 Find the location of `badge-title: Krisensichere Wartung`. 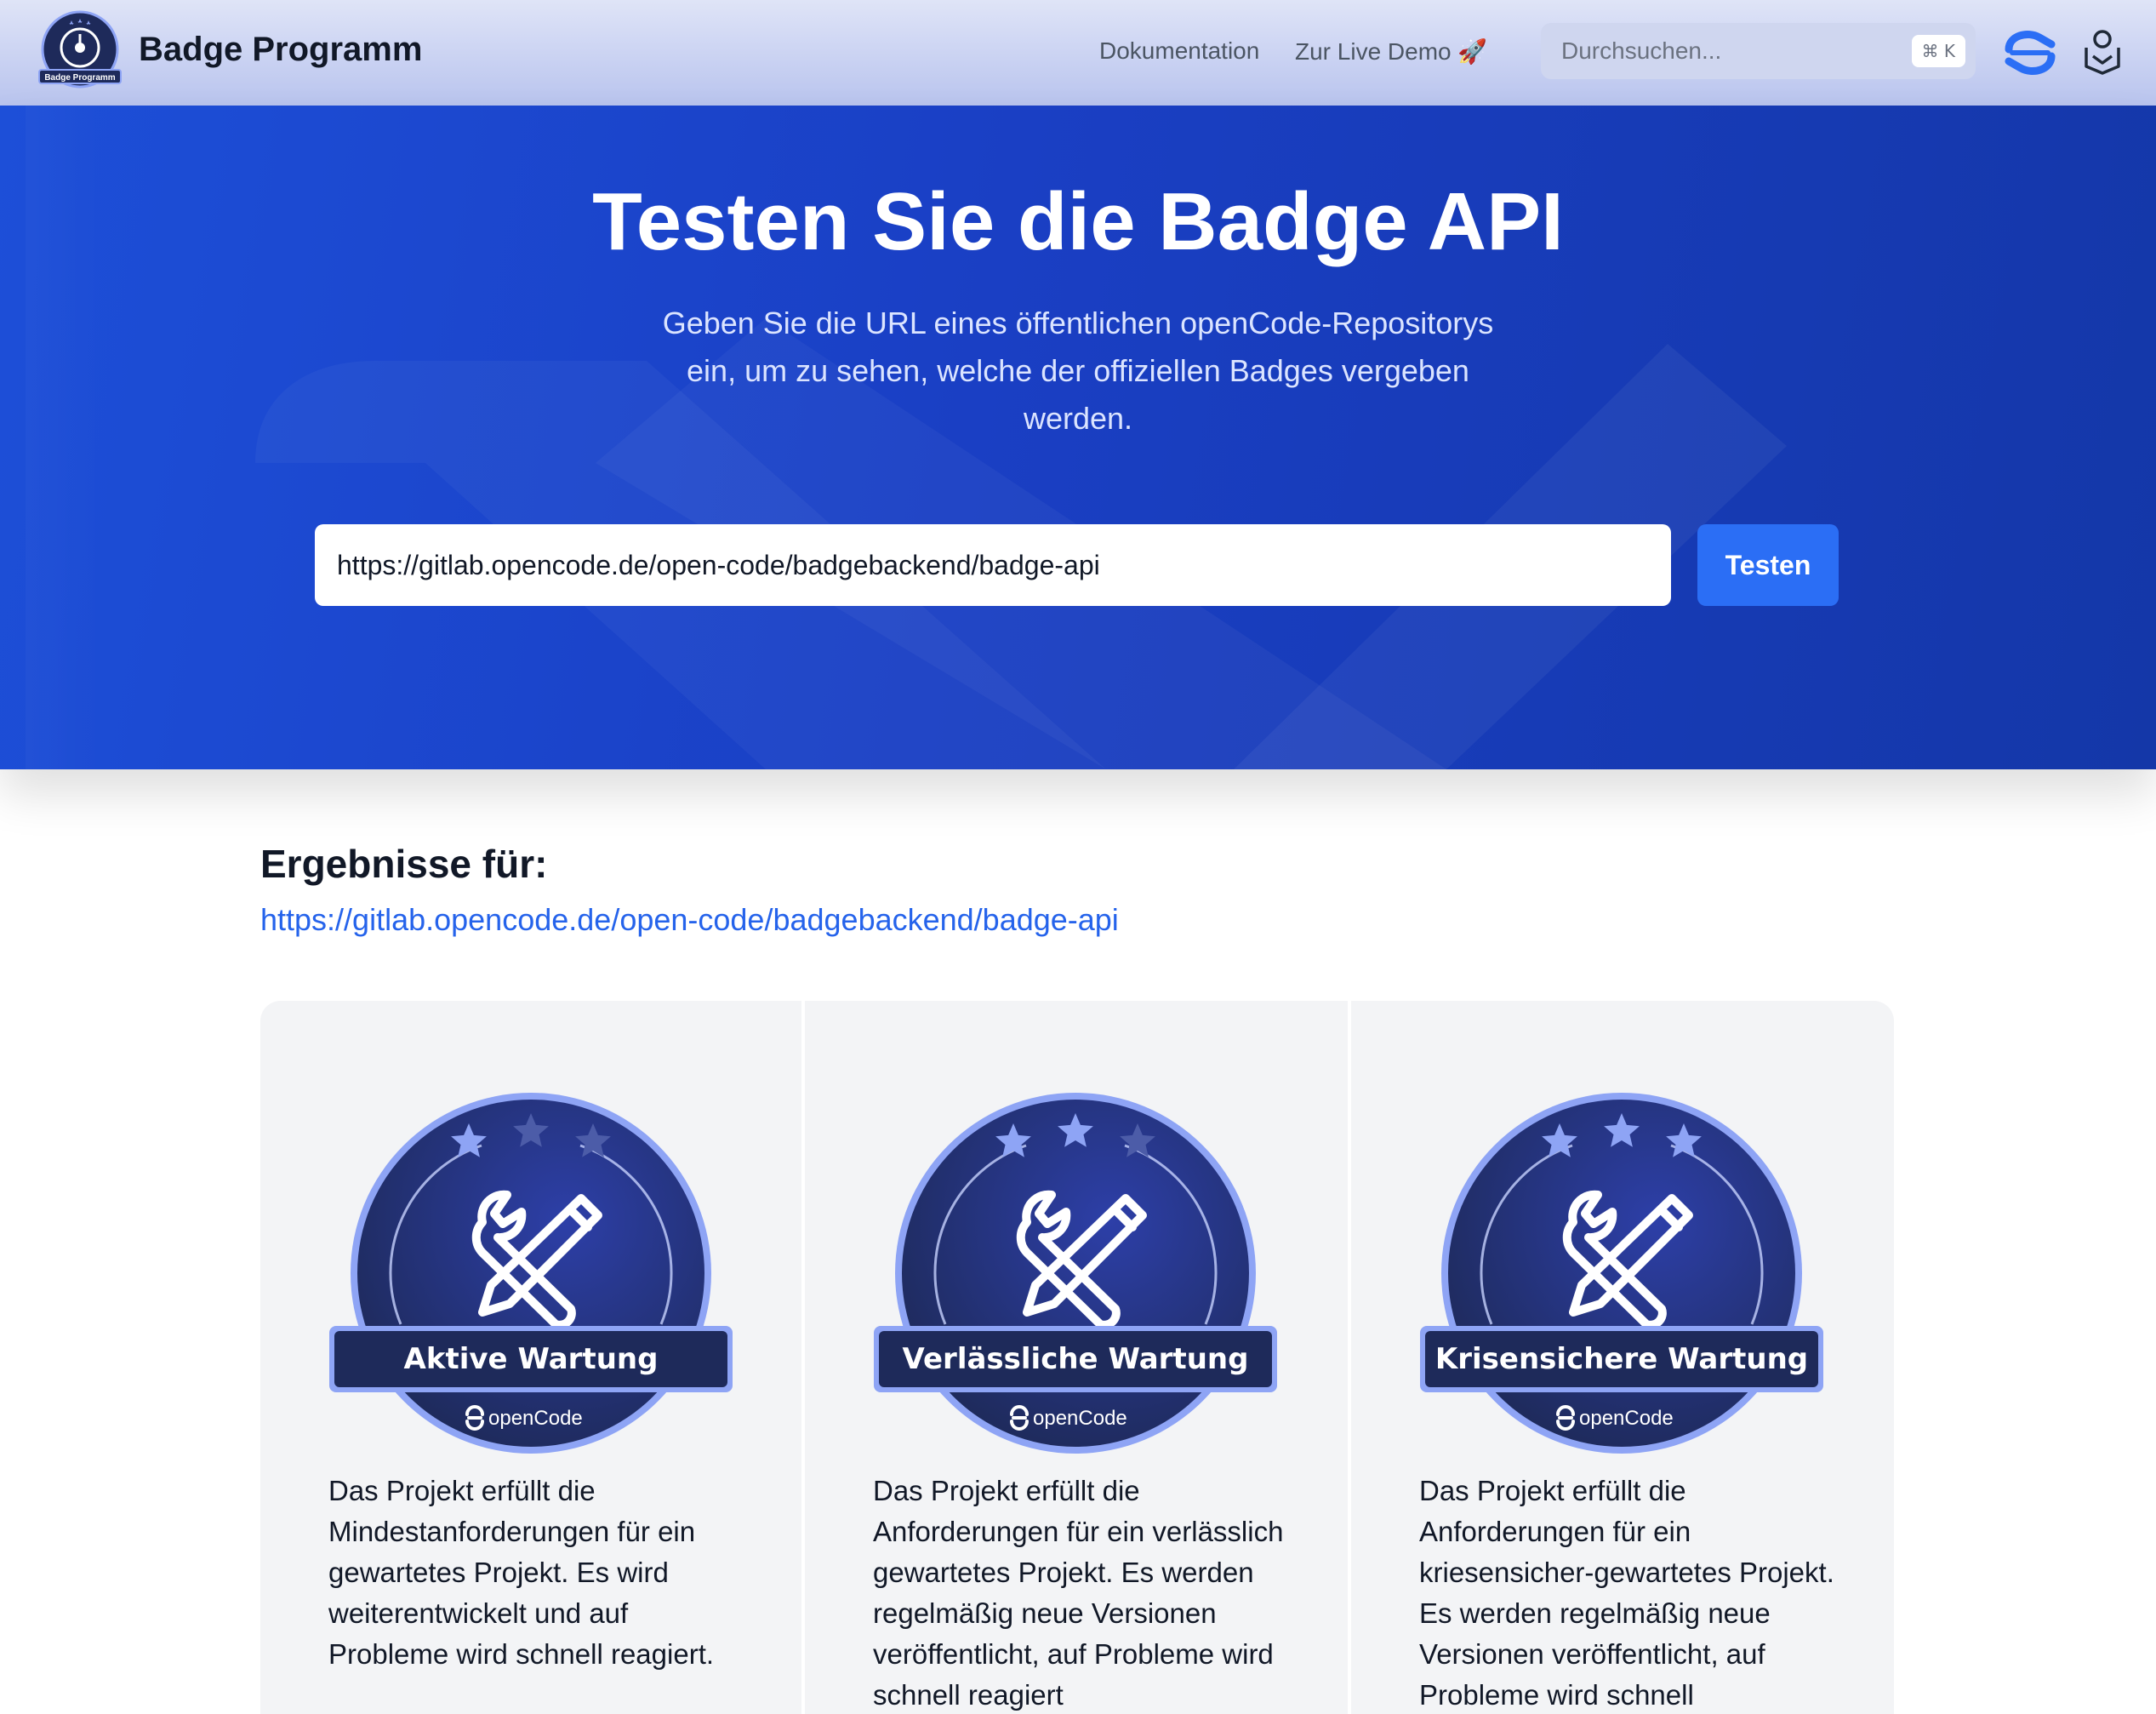

badge-title: Krisensichere Wartung is located at coordinates (1622, 1359).